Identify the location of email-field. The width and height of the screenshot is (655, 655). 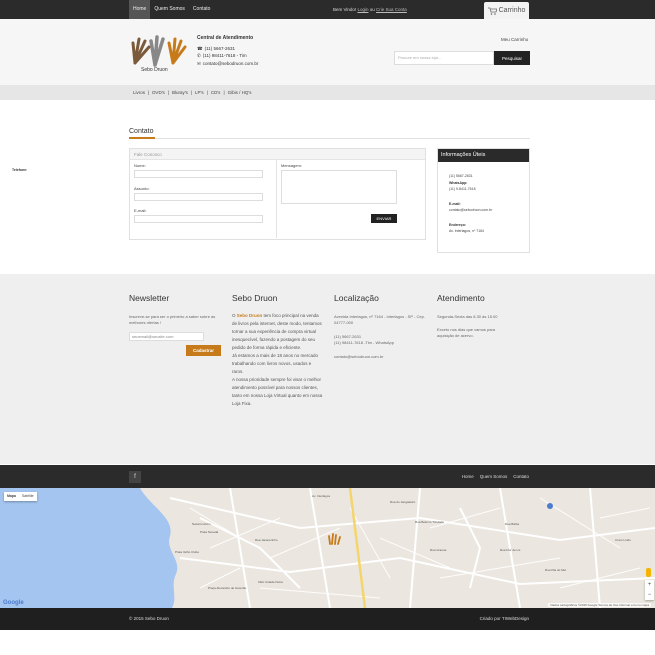
(198, 219).